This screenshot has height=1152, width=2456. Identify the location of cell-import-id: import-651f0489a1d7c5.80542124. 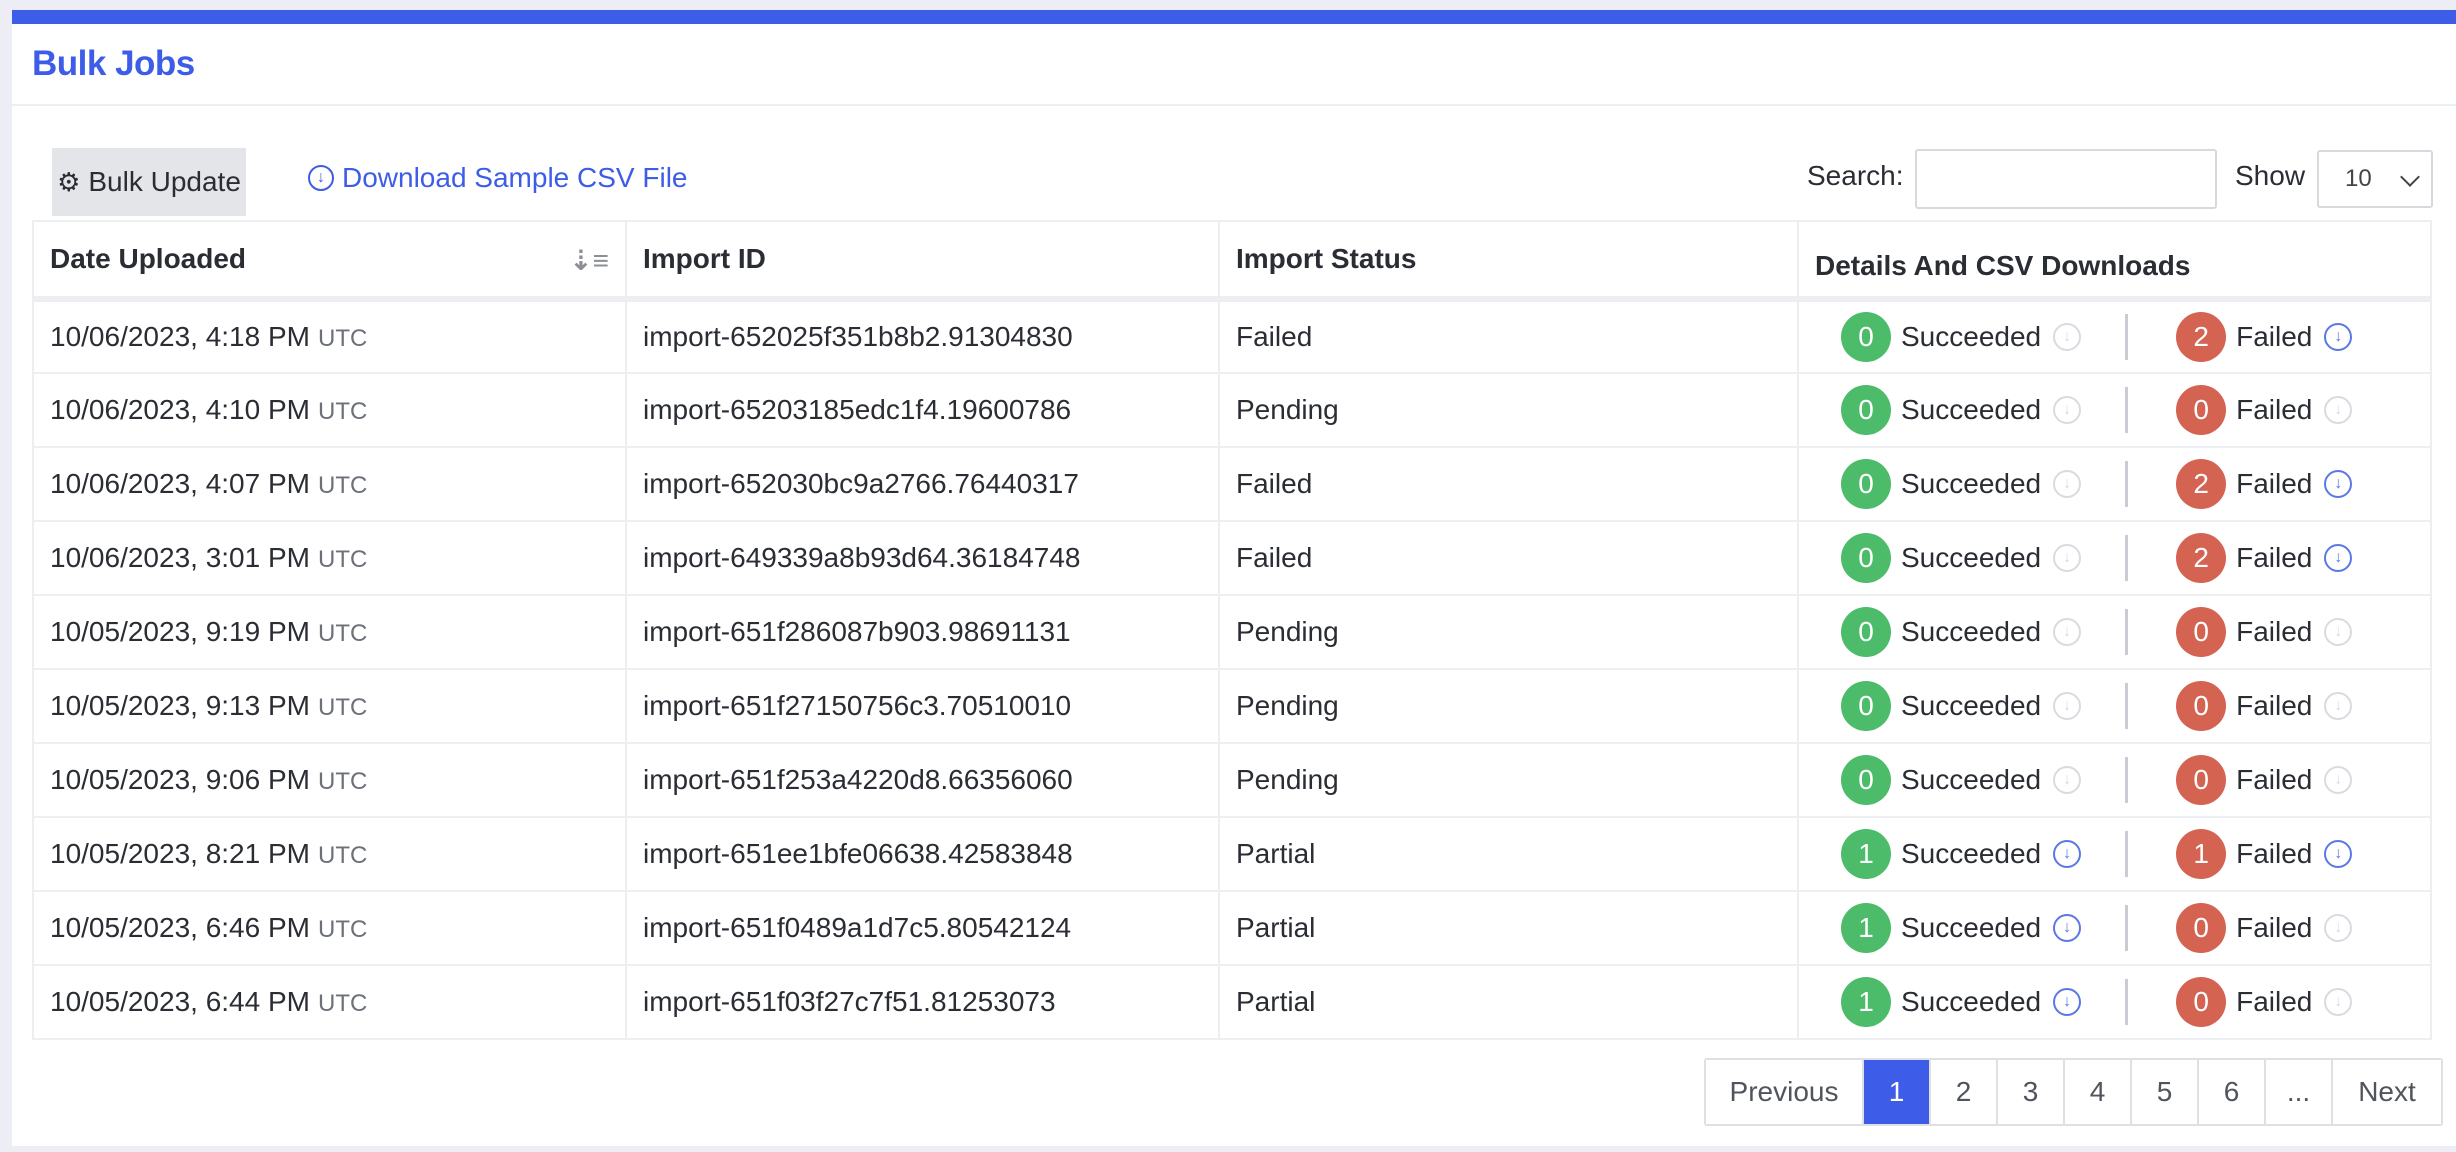
(922, 928).